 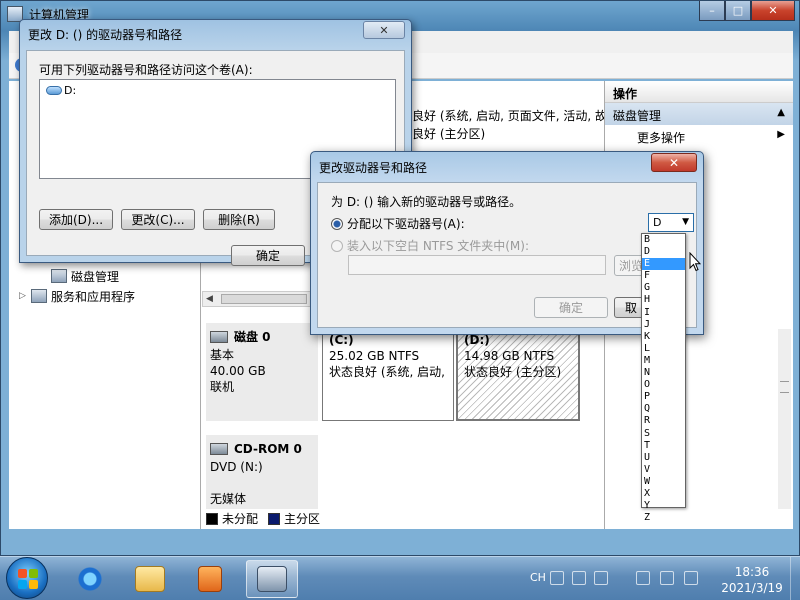 I want to click on maximize-button: □, so click(x=738, y=11).